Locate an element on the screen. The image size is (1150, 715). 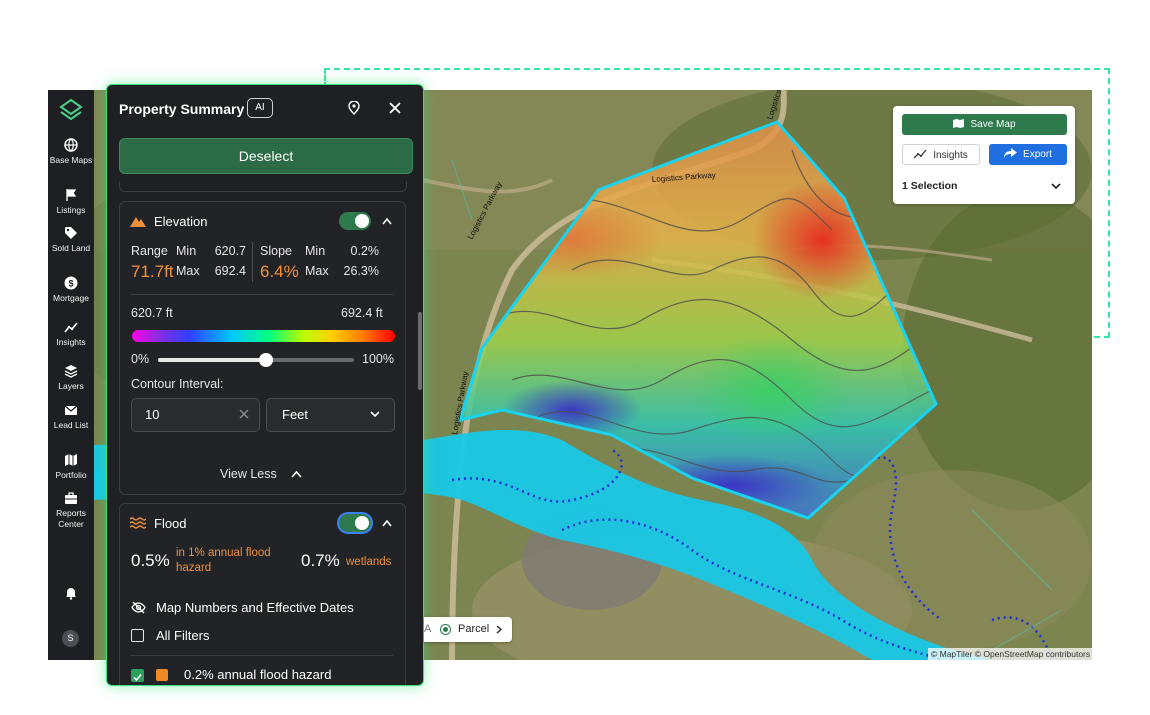
flood-filter-checkbox is located at coordinates (137, 675).